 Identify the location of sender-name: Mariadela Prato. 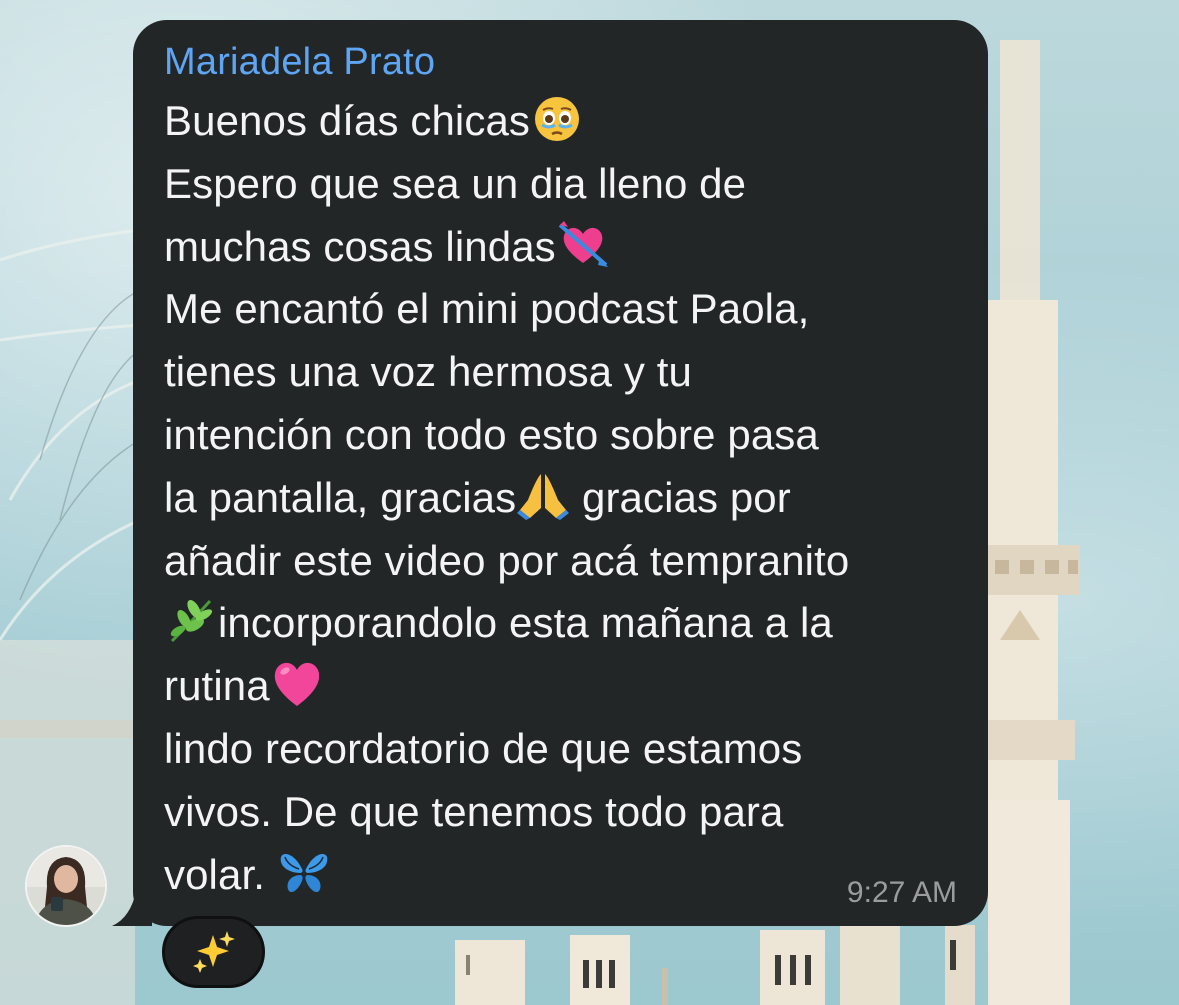
(561, 62).